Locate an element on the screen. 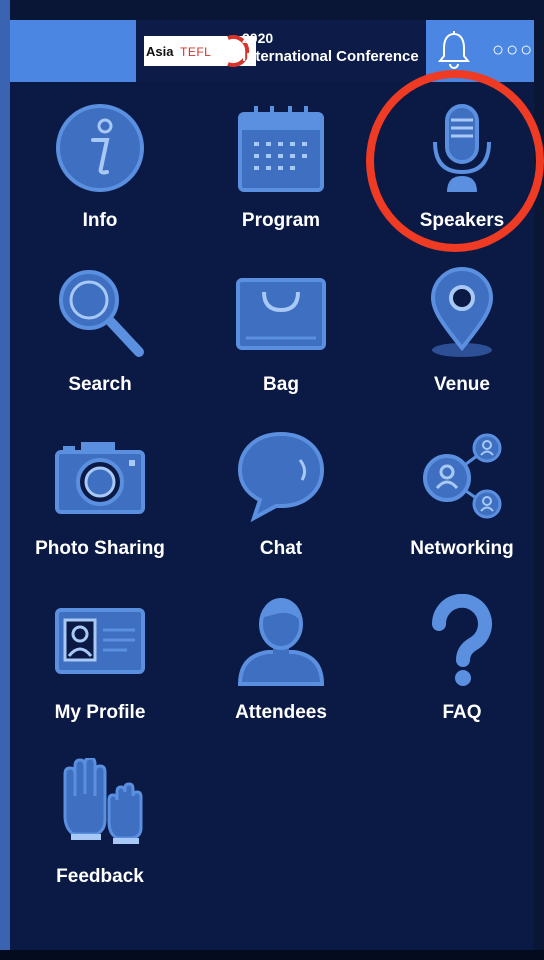  window-bottom-bar is located at coordinates (272, 955).